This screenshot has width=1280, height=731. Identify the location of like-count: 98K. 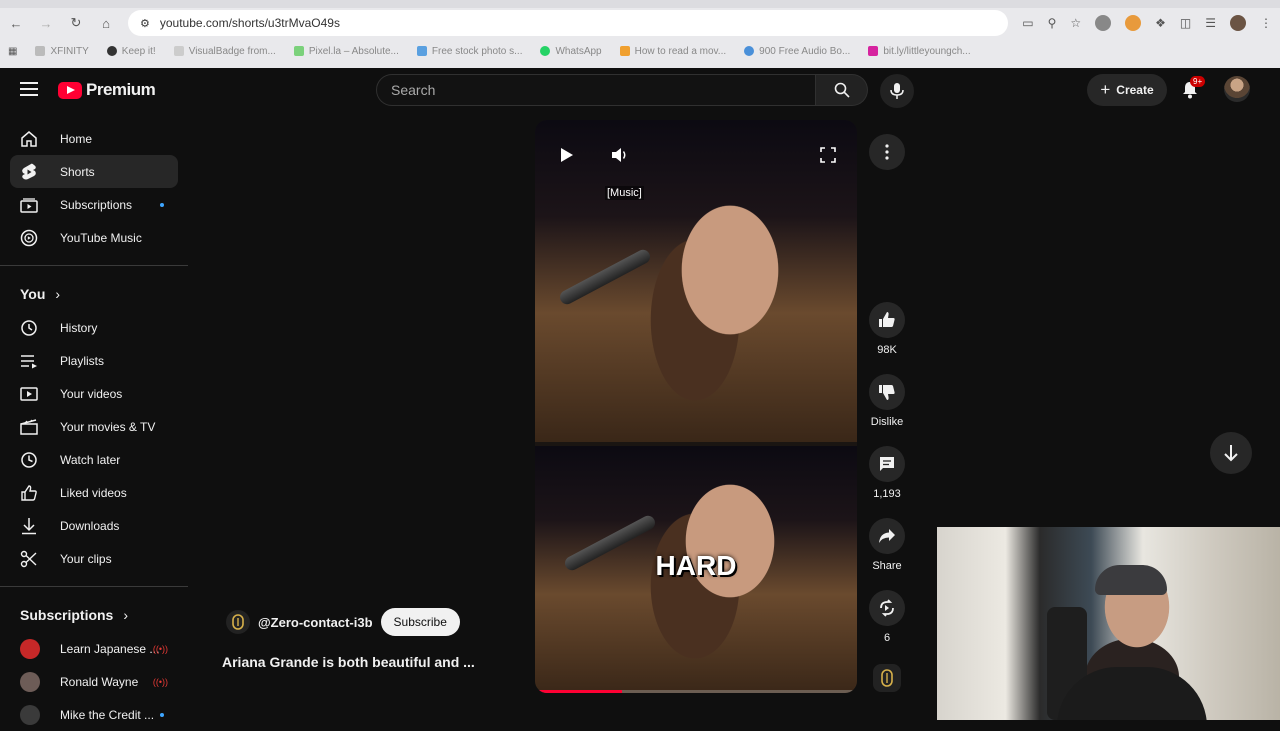
(887, 350).